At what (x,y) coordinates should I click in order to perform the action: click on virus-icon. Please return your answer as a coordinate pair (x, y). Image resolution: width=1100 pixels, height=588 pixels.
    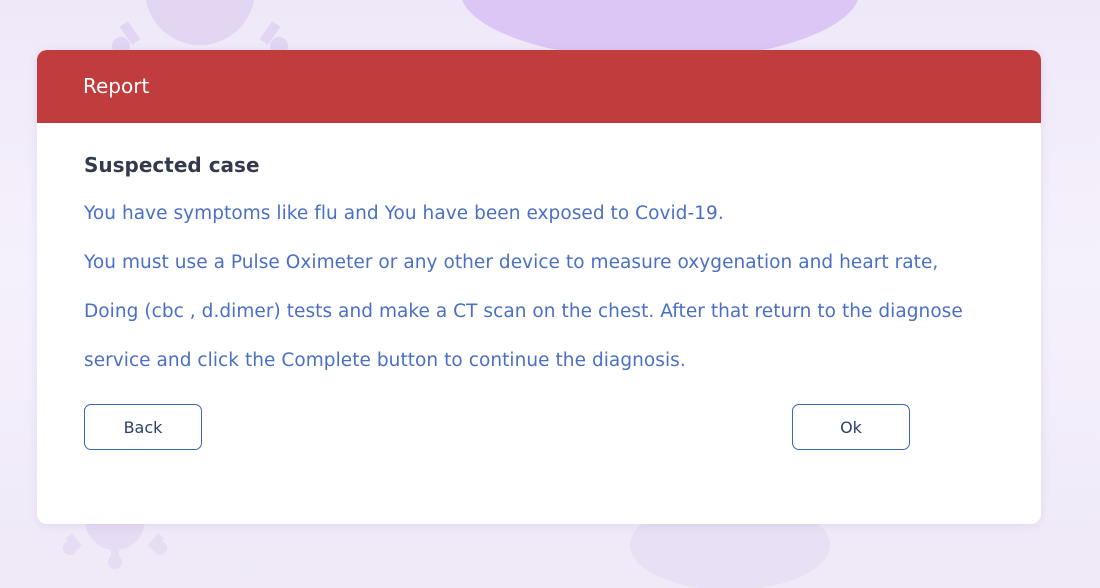
    Looking at the image, I should click on (730, 551).